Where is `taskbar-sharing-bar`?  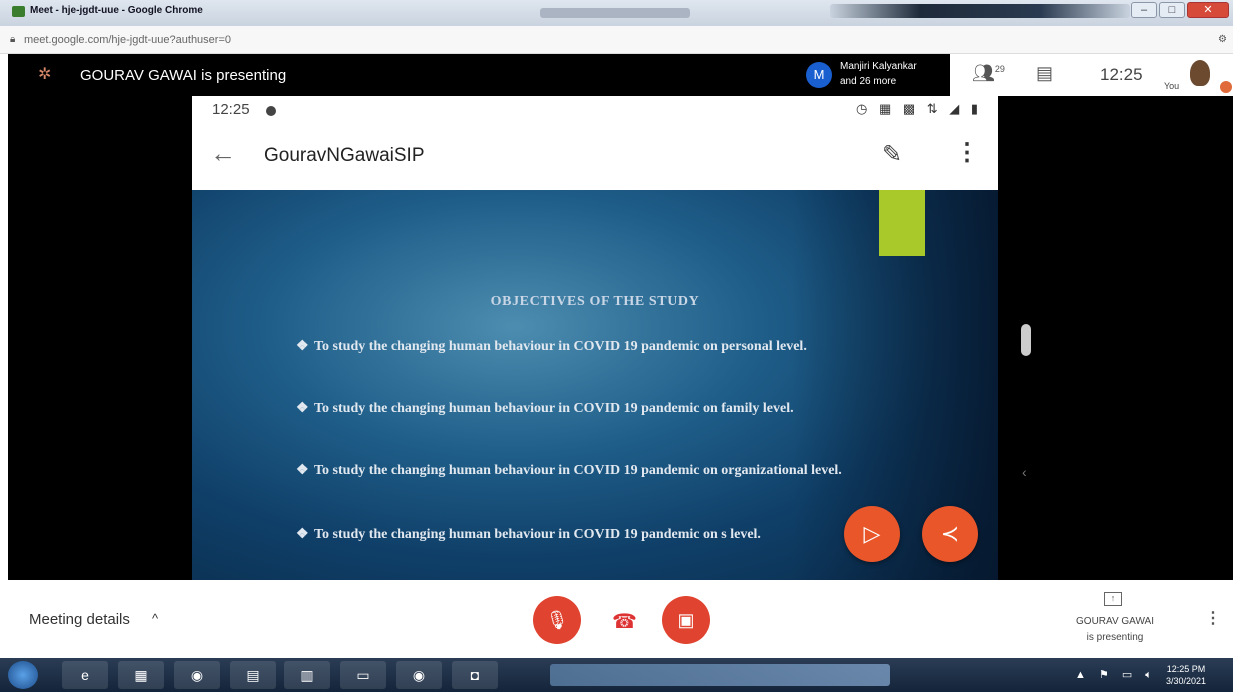 taskbar-sharing-bar is located at coordinates (720, 675).